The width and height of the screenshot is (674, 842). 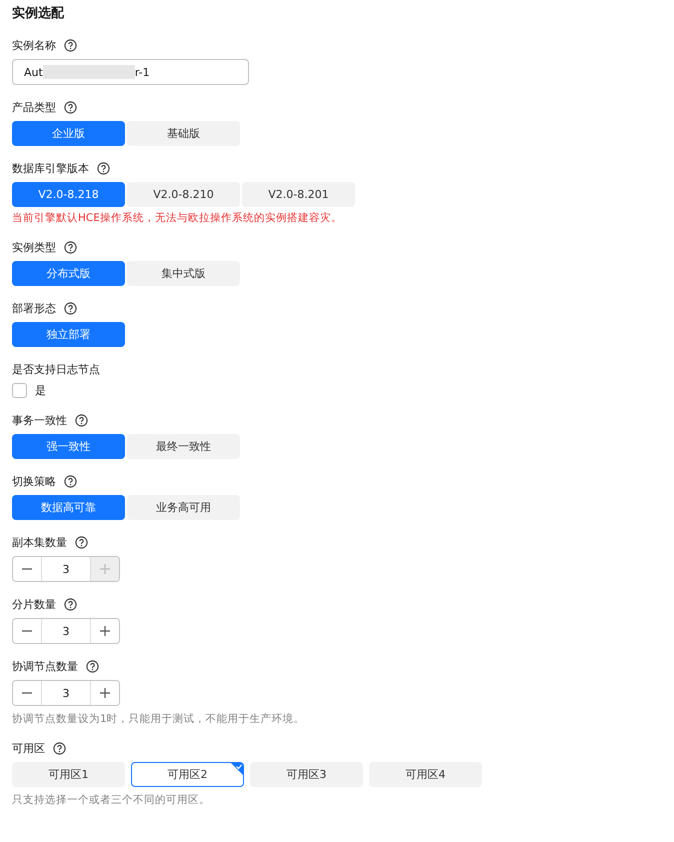 I want to click on zone-option: 可用区3, so click(x=306, y=774).